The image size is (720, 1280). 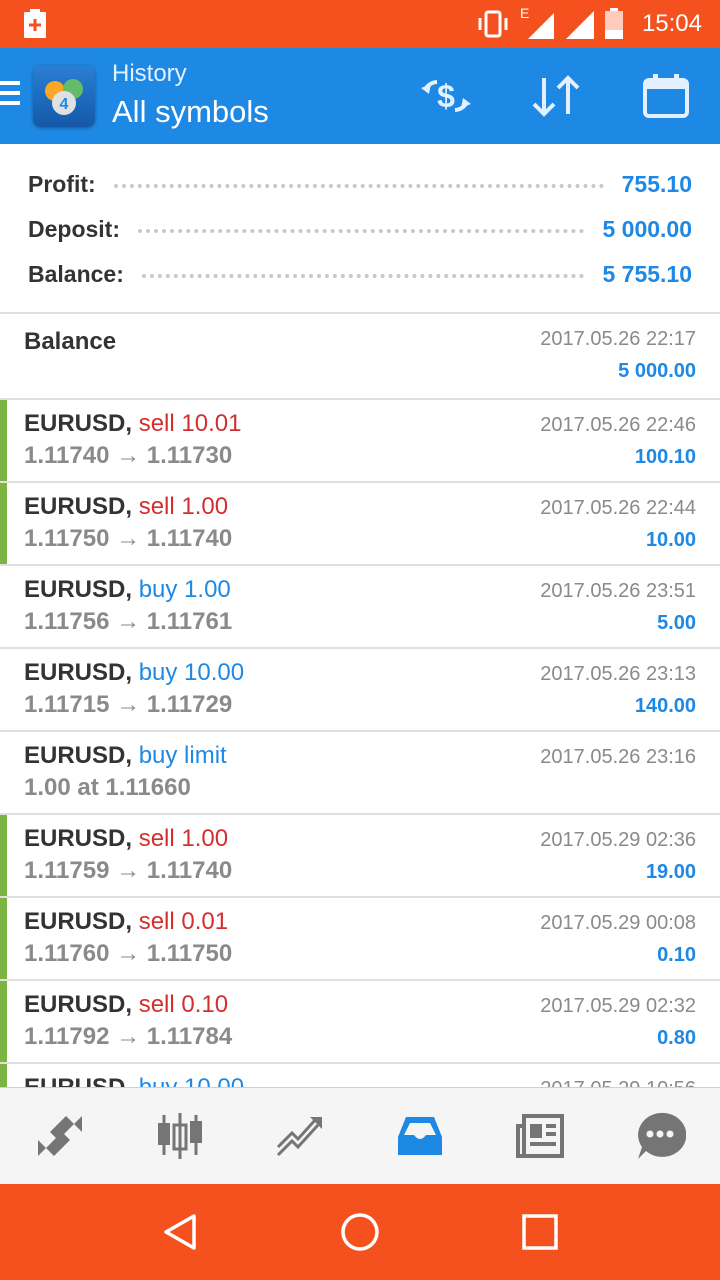 I want to click on profit-row: Profit: 755.10, so click(x=360, y=184).